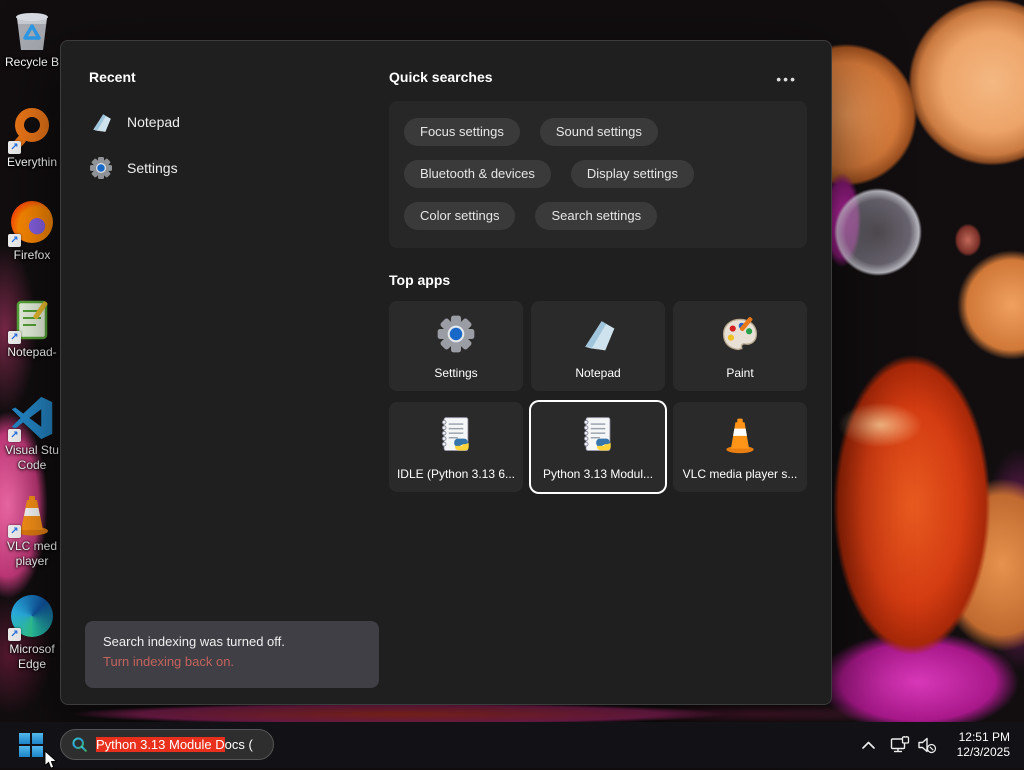 This screenshot has height=770, width=1024. Describe the element at coordinates (740, 373) in the screenshot. I see `top-app-label: Paint` at that location.